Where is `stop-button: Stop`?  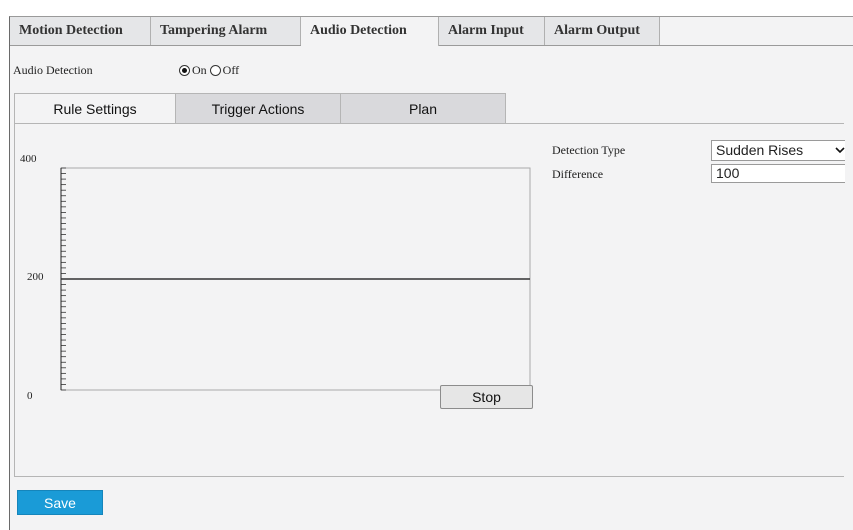 stop-button: Stop is located at coordinates (486, 397).